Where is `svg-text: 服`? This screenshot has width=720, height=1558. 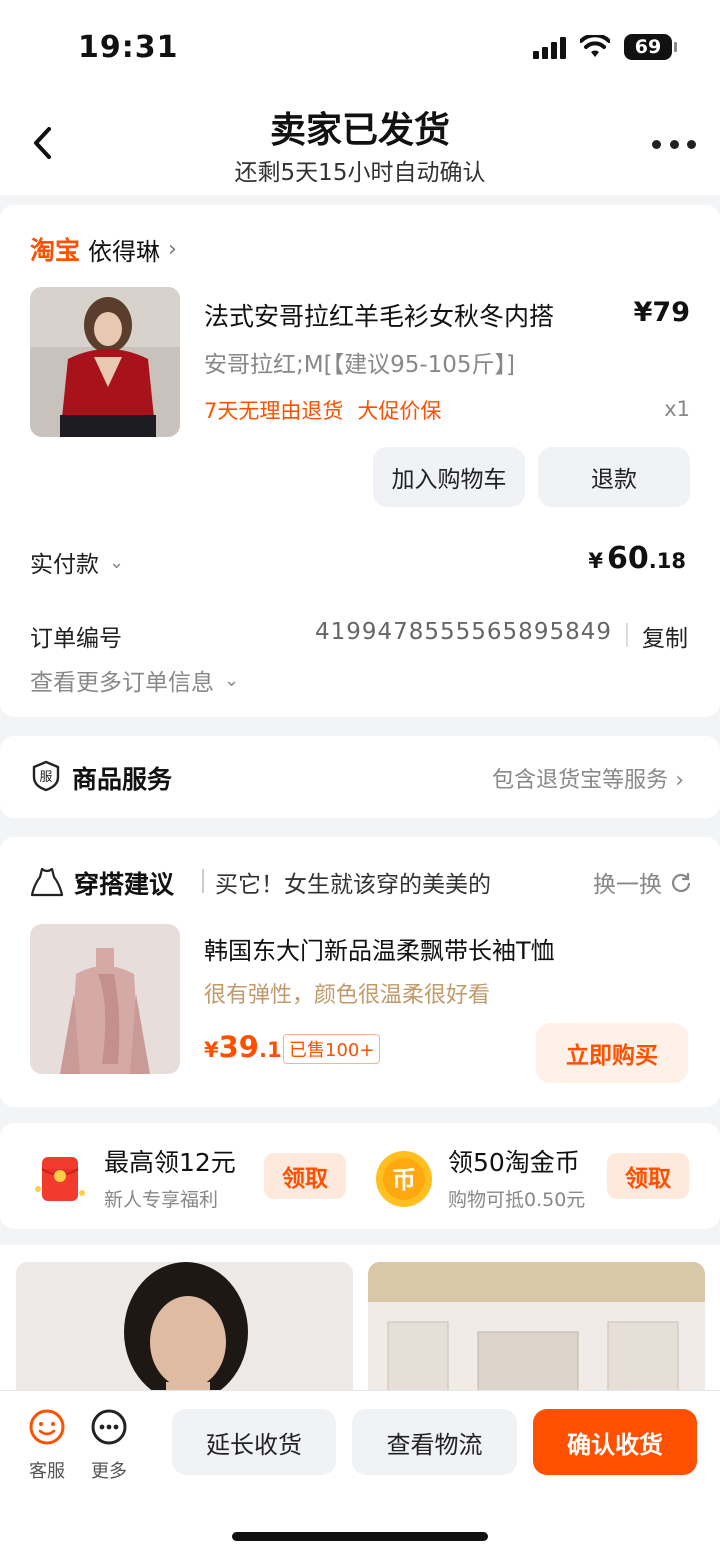
svg-text: 服 is located at coordinates (45, 777).